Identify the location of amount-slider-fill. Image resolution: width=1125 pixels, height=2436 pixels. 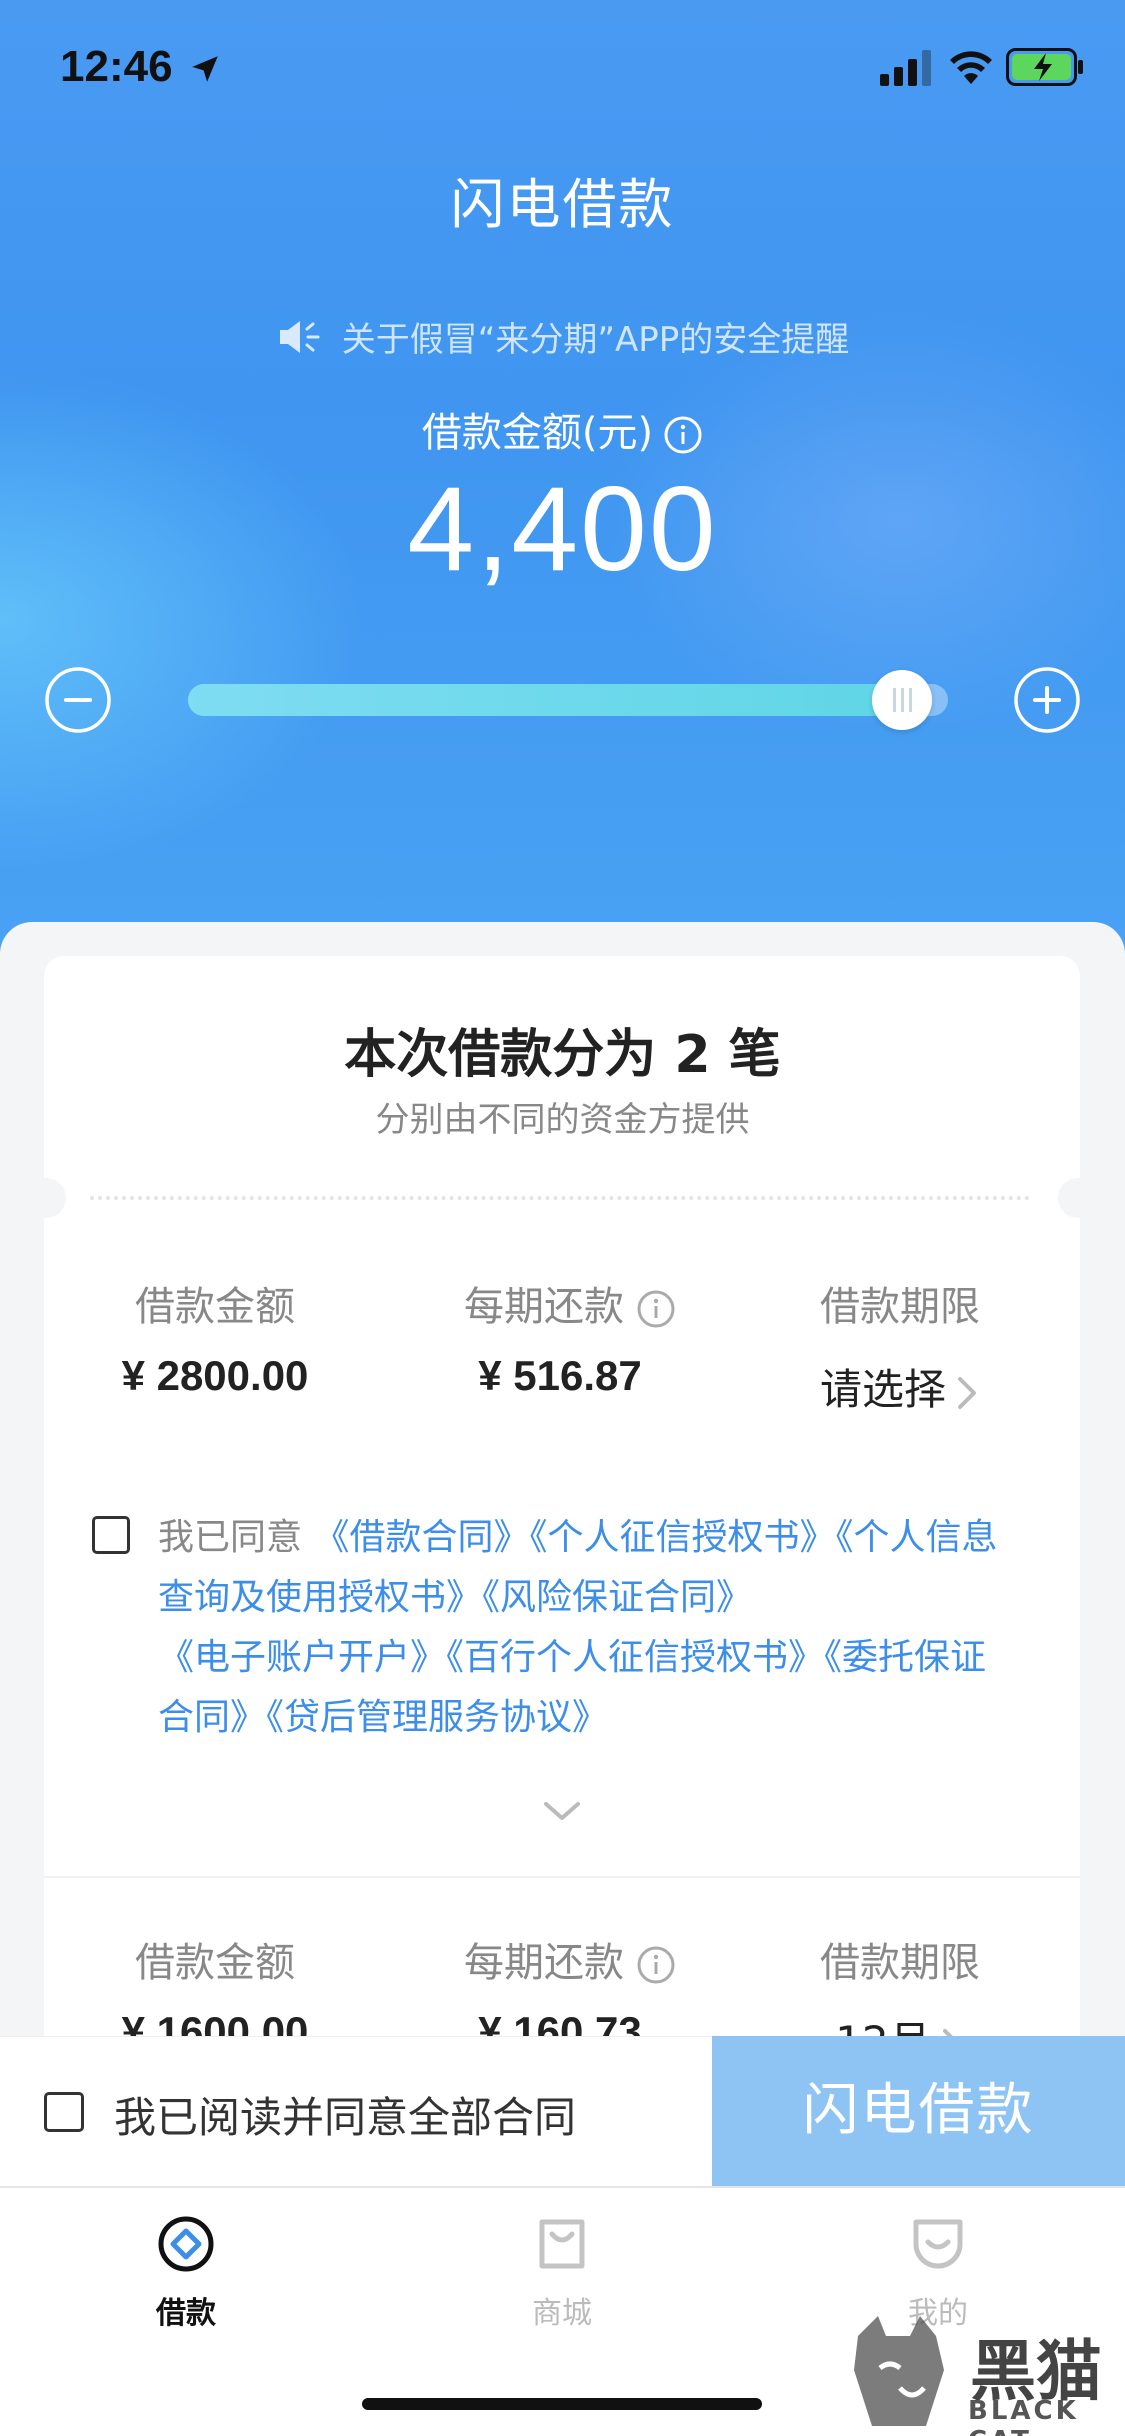
(545, 700).